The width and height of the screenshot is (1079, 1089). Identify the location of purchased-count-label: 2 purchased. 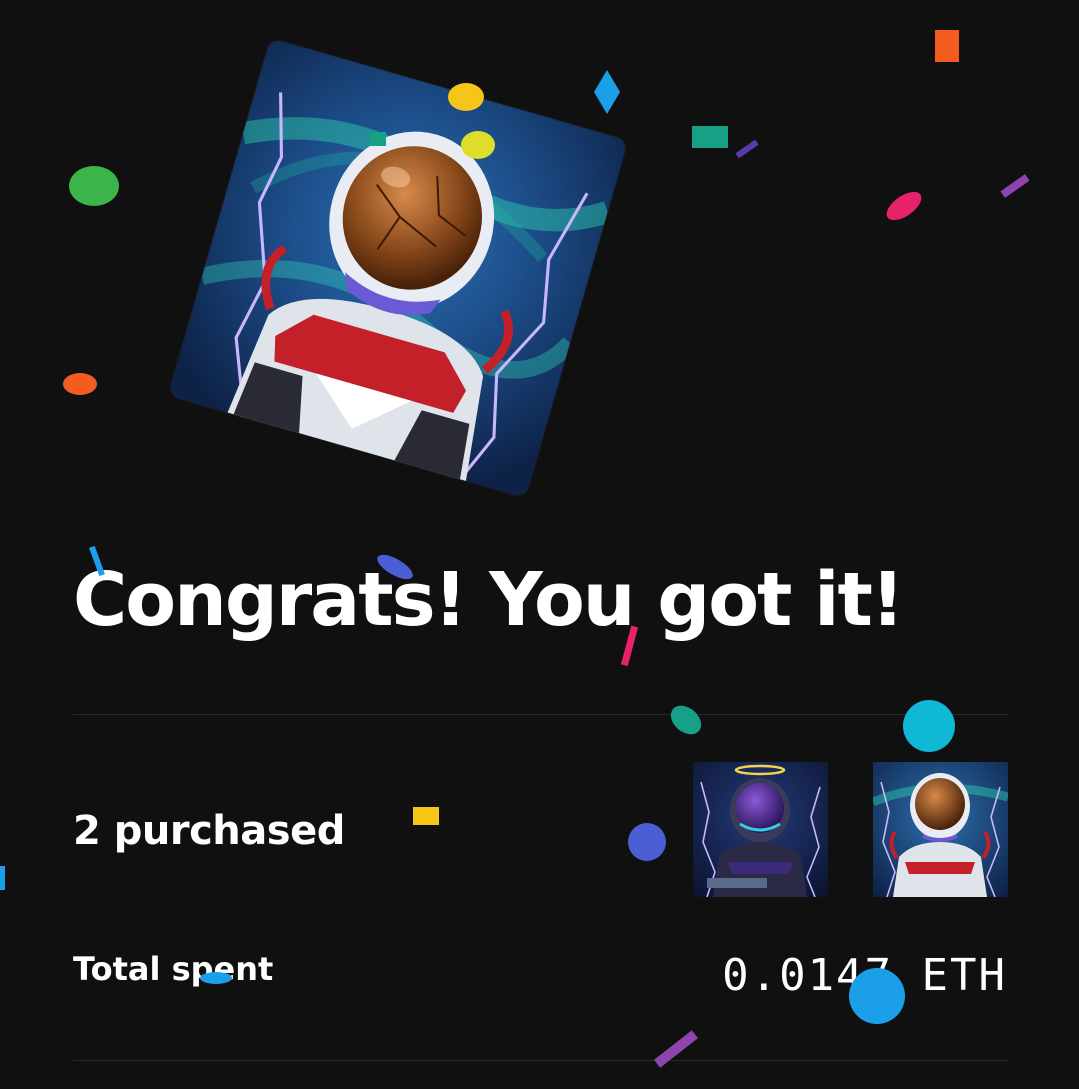
(209, 831).